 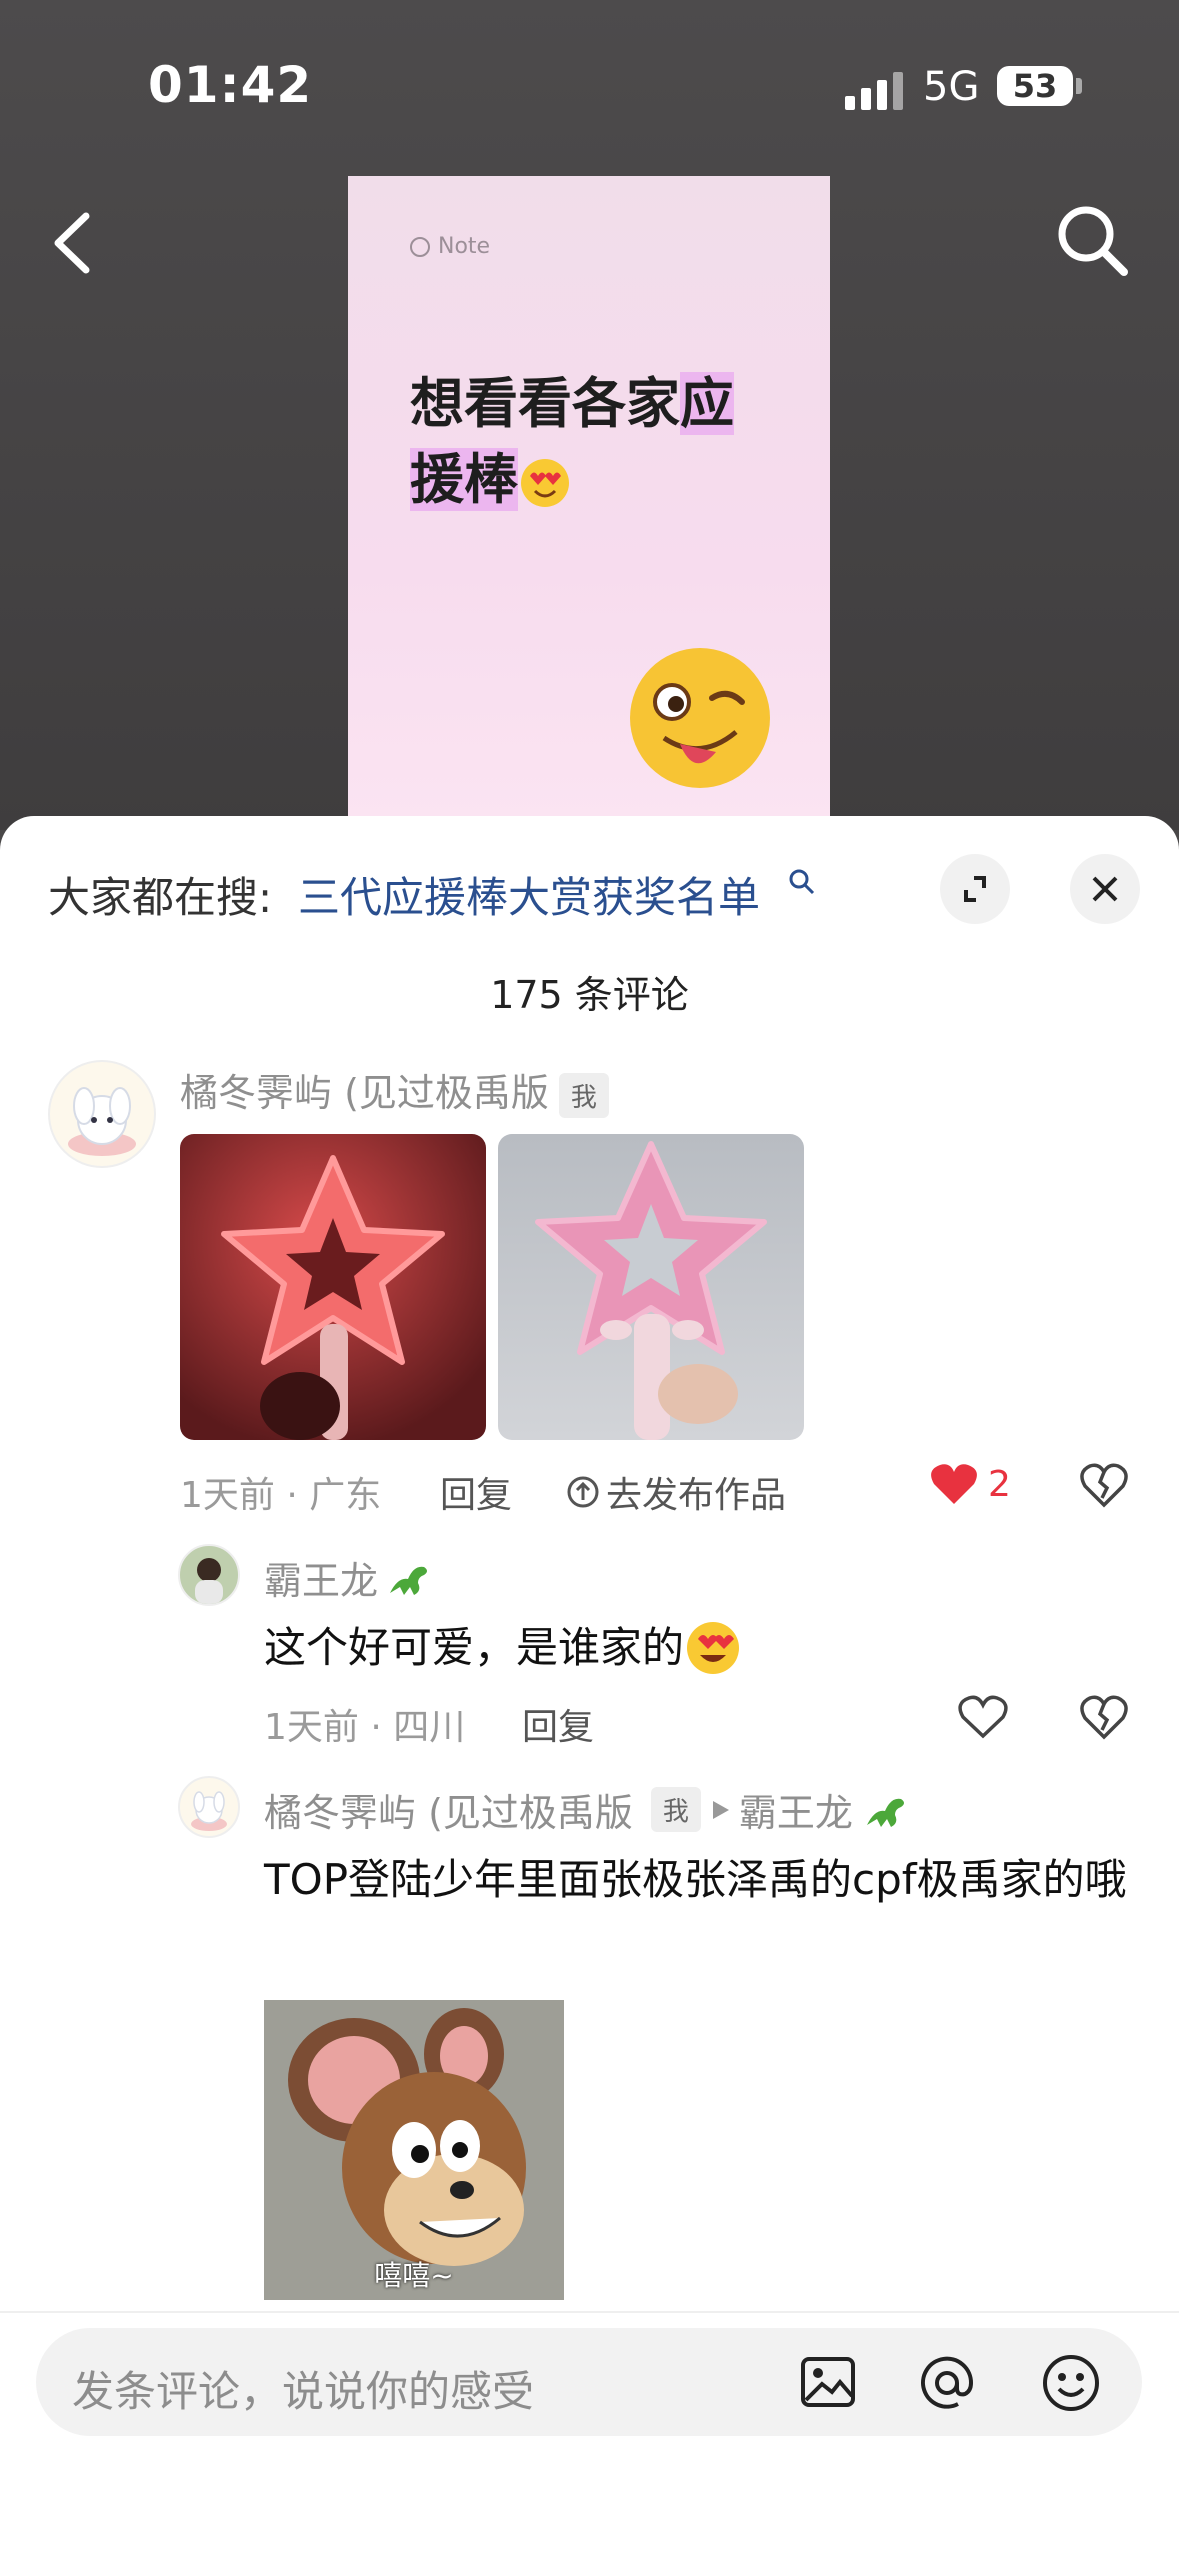 What do you see at coordinates (951, 87) in the screenshot?
I see `network-type: 5G` at bounding box center [951, 87].